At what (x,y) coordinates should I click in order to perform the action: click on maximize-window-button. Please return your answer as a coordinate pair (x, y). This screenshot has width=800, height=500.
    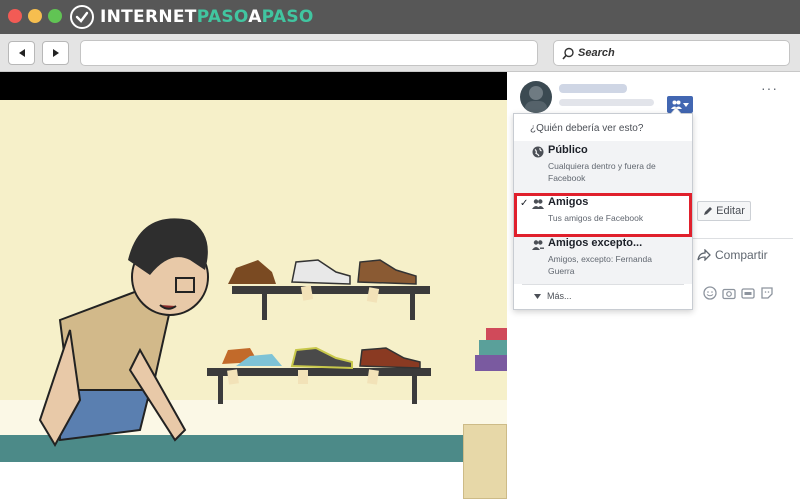
    Looking at the image, I should click on (55, 16).